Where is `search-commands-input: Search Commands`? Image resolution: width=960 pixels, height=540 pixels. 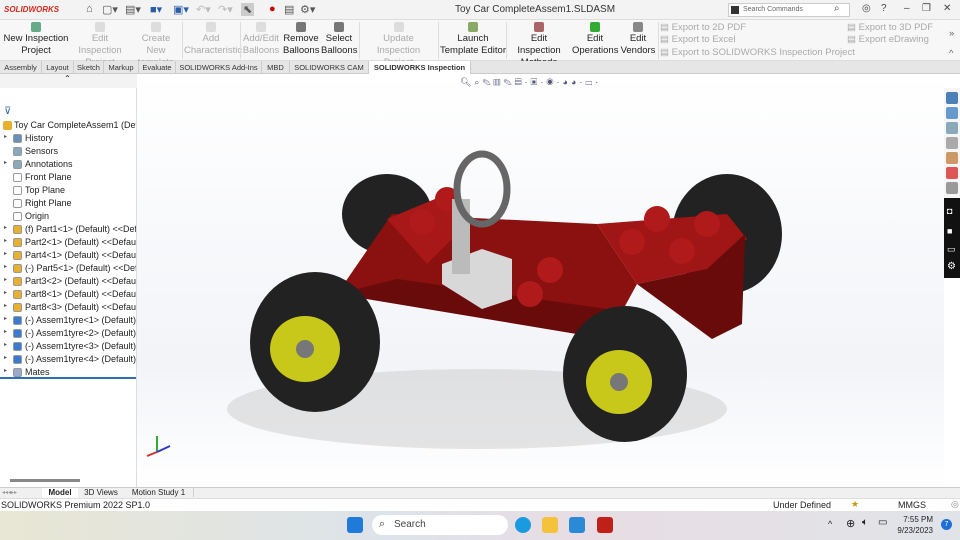
search-commands-input: Search Commands is located at coordinates (789, 10).